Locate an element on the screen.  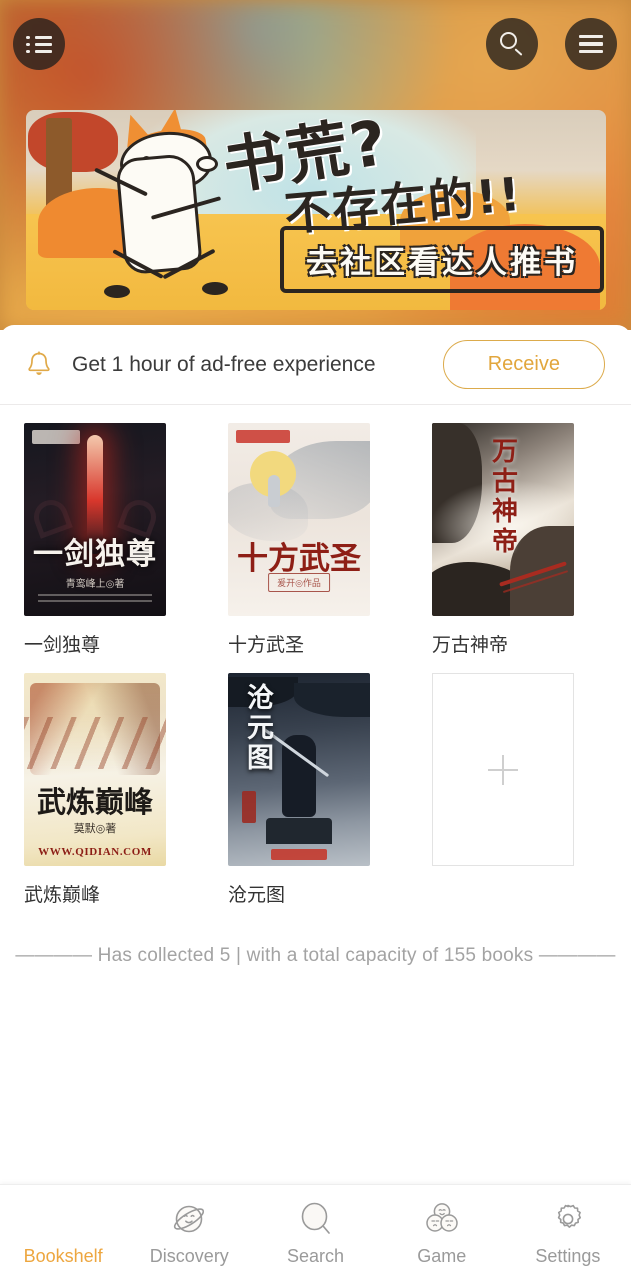
menu-button is located at coordinates (591, 44).